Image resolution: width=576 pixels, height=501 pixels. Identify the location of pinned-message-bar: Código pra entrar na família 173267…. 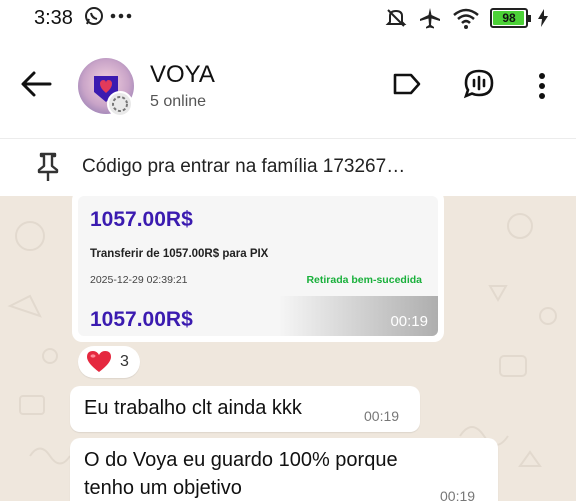
(288, 166).